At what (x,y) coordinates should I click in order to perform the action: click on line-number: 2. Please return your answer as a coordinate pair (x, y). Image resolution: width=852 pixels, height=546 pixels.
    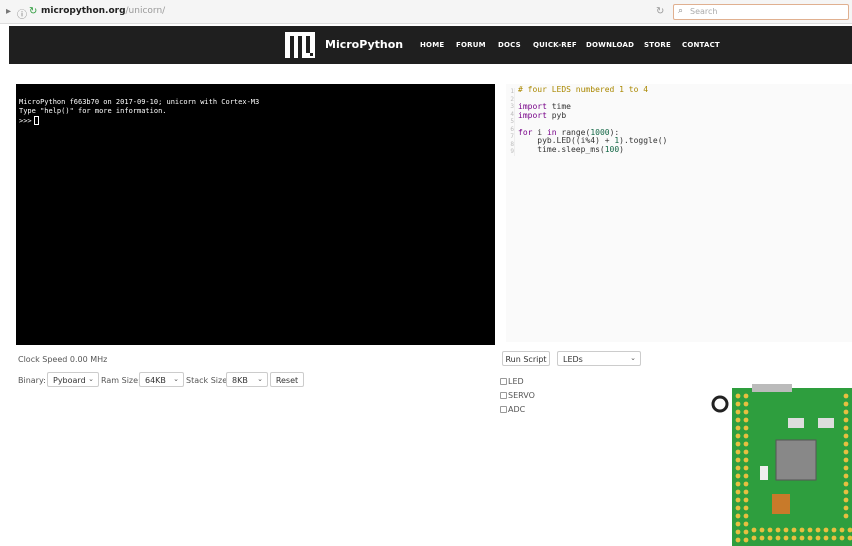
    Looking at the image, I should click on (512, 99).